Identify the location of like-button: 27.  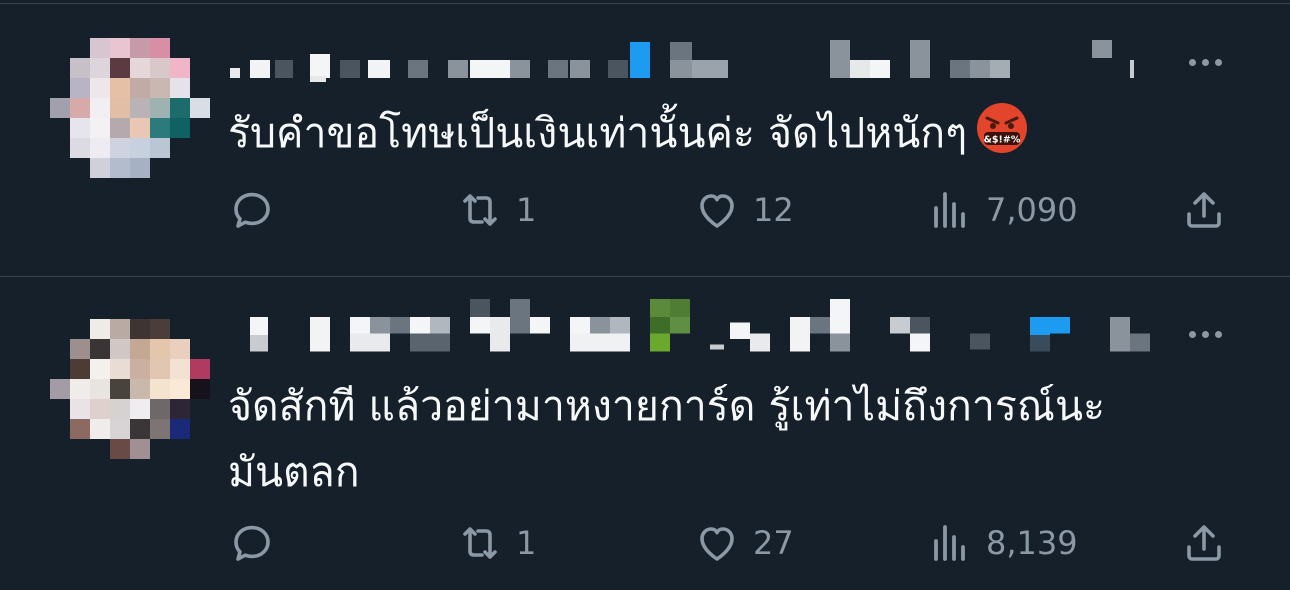
(743, 543).